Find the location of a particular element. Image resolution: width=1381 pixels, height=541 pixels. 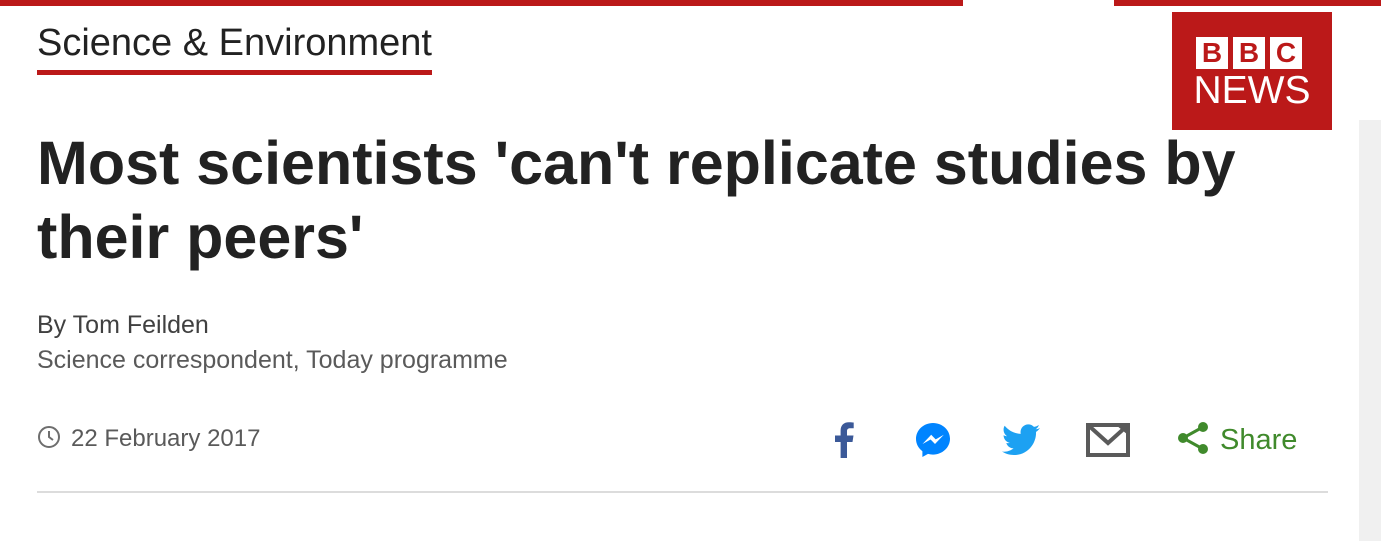

bbc-blocks: B B C is located at coordinates (1249, 53).